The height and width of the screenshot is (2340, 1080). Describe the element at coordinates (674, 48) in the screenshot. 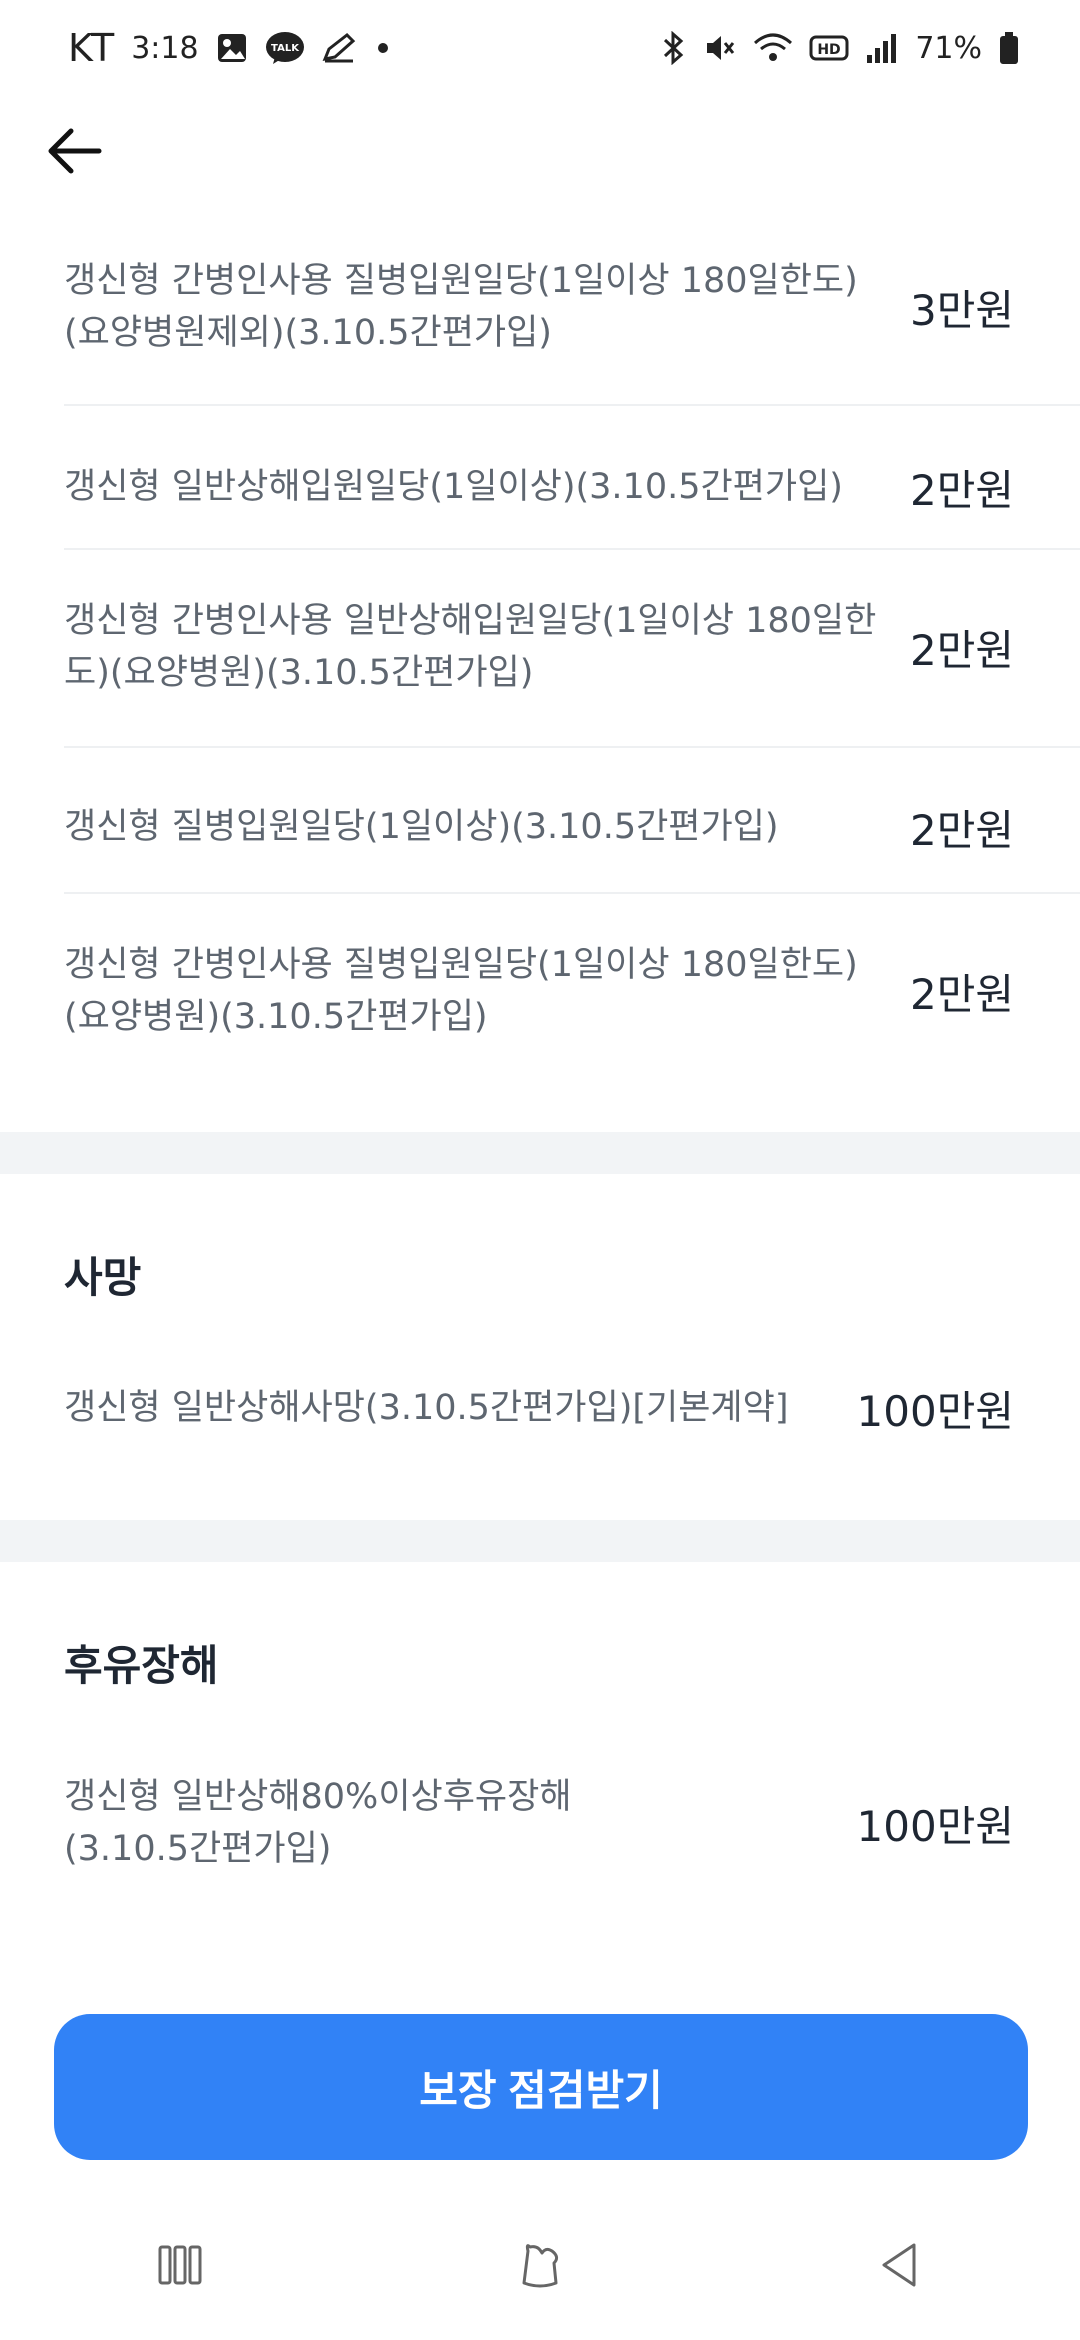

I see `bluetooth-icon` at that location.